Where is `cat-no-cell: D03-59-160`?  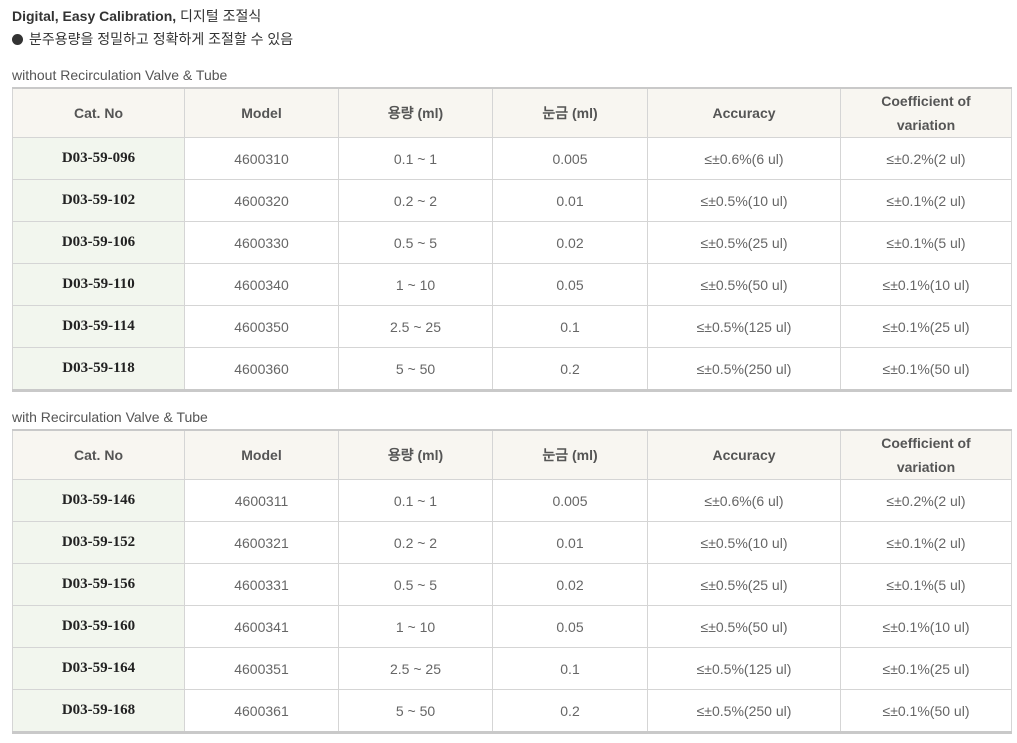
cat-no-cell: D03-59-160 is located at coordinates (98, 626).